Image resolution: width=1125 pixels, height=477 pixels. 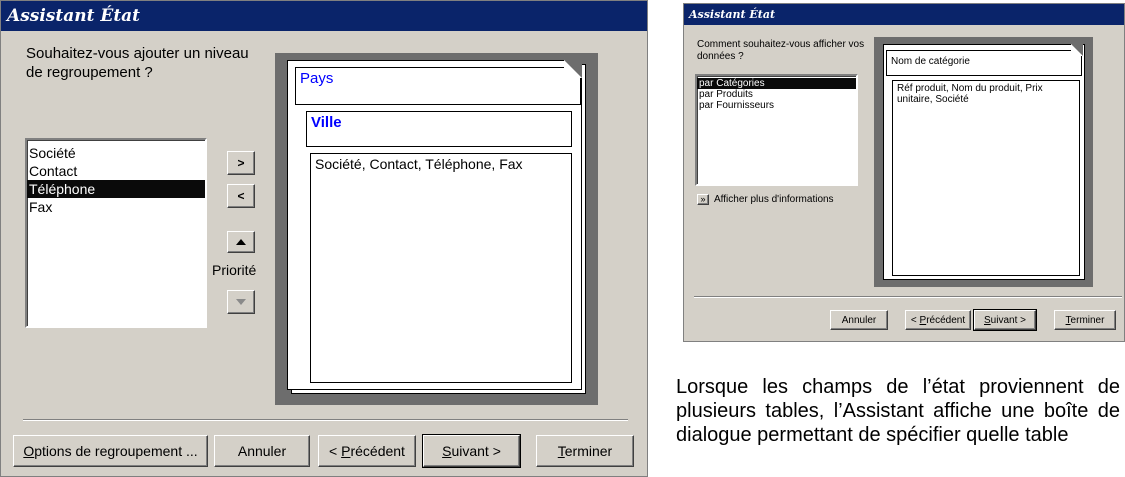 I want to click on right-next-button: Suivant >, so click(x=1005, y=320).